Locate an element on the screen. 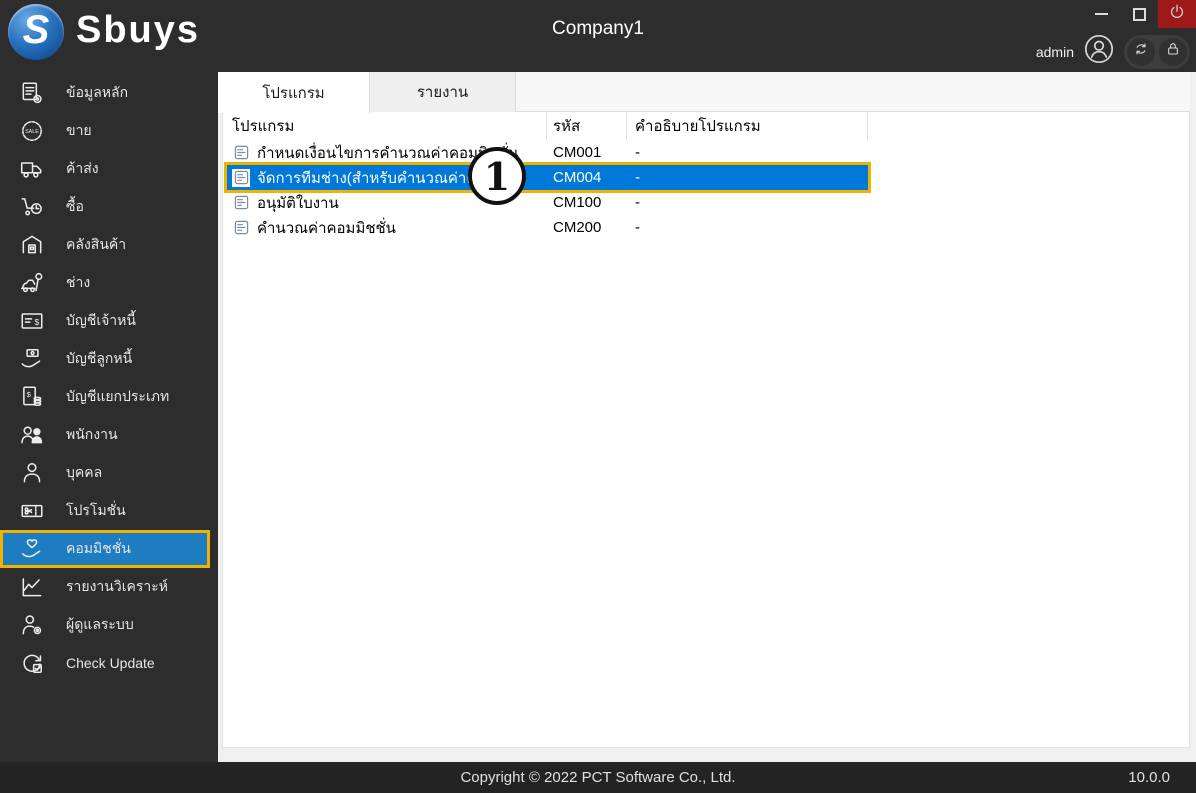 This screenshot has height=793, width=1196. sidebar-item-label: ซื้อ is located at coordinates (75, 206).